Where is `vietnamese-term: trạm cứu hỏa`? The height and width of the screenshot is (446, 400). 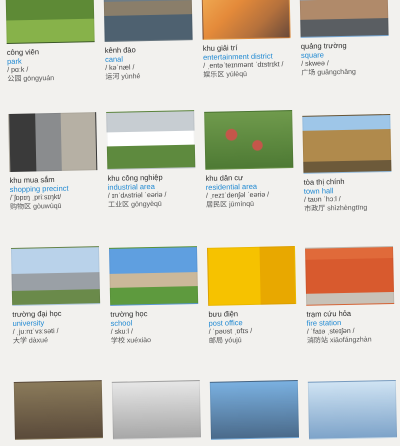
vietnamese-term: trạm cứu hỏa is located at coordinates (329, 313).